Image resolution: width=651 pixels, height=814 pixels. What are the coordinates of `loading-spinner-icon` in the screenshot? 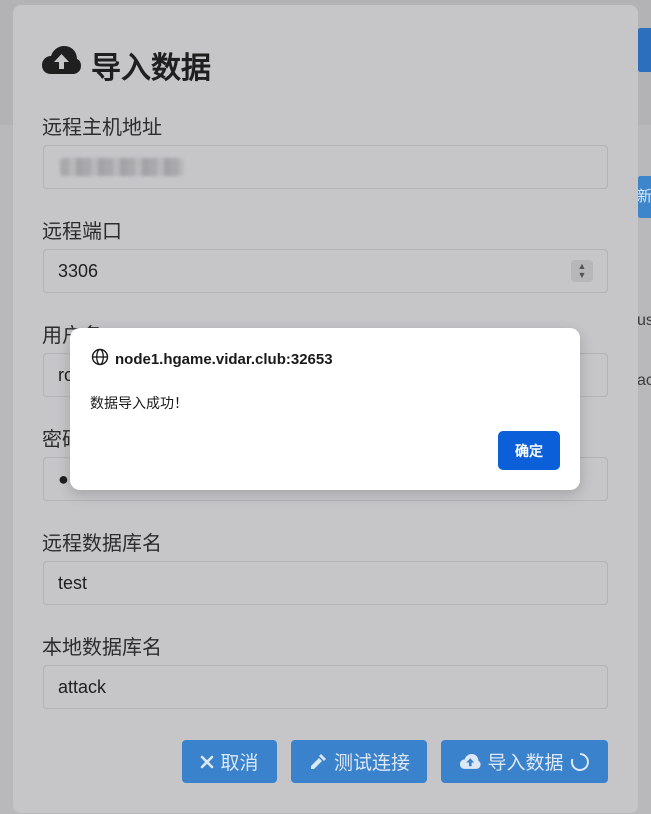 It's located at (580, 762).